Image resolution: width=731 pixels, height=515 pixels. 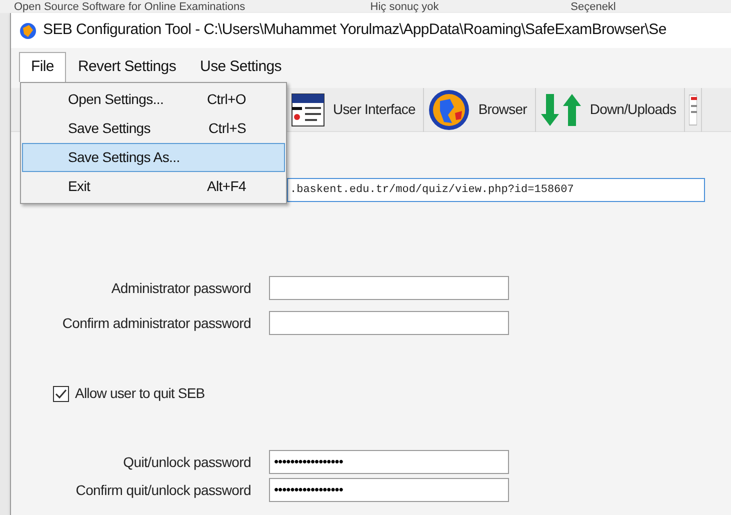 I want to click on app-icon, so click(x=28, y=31).